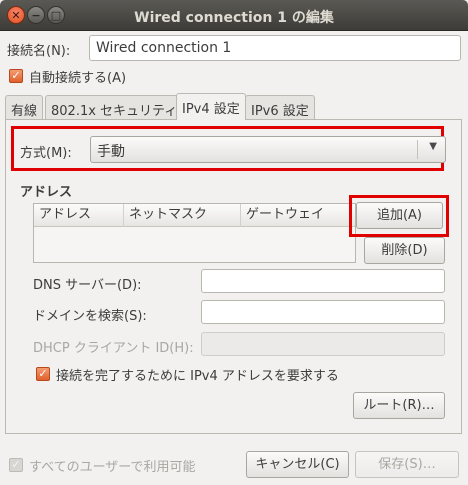 This screenshot has width=468, height=485. I want to click on addresses-section-title: アドレス, so click(46, 192).